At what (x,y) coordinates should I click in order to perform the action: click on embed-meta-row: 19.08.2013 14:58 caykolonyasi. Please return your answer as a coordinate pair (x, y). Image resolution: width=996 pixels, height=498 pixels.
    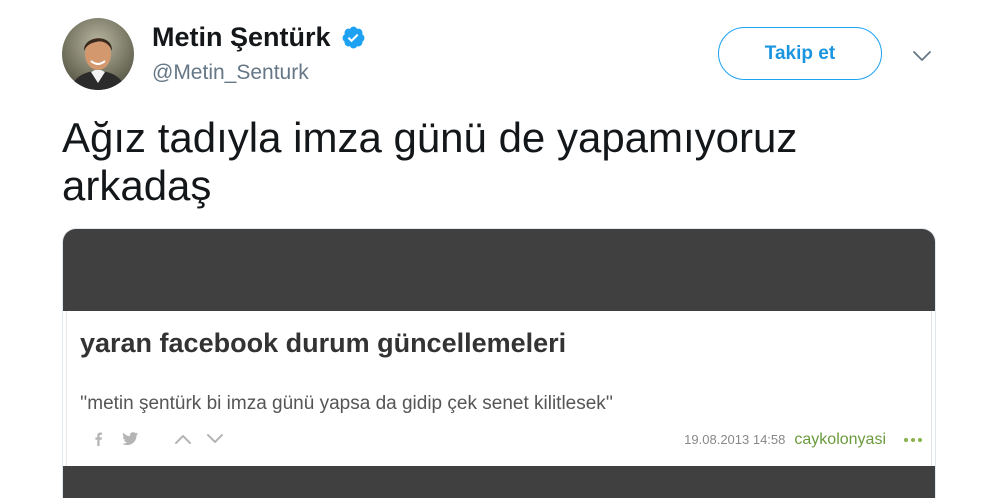
    Looking at the image, I should click on (803, 439).